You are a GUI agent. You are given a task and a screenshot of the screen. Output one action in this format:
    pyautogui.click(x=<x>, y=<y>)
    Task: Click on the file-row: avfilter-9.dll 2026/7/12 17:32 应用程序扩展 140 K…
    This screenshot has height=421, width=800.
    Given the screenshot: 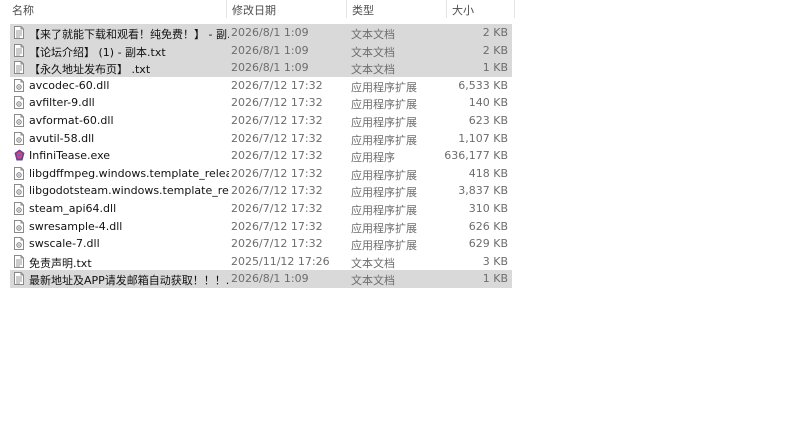 What is the action you would take?
    pyautogui.click(x=261, y=103)
    